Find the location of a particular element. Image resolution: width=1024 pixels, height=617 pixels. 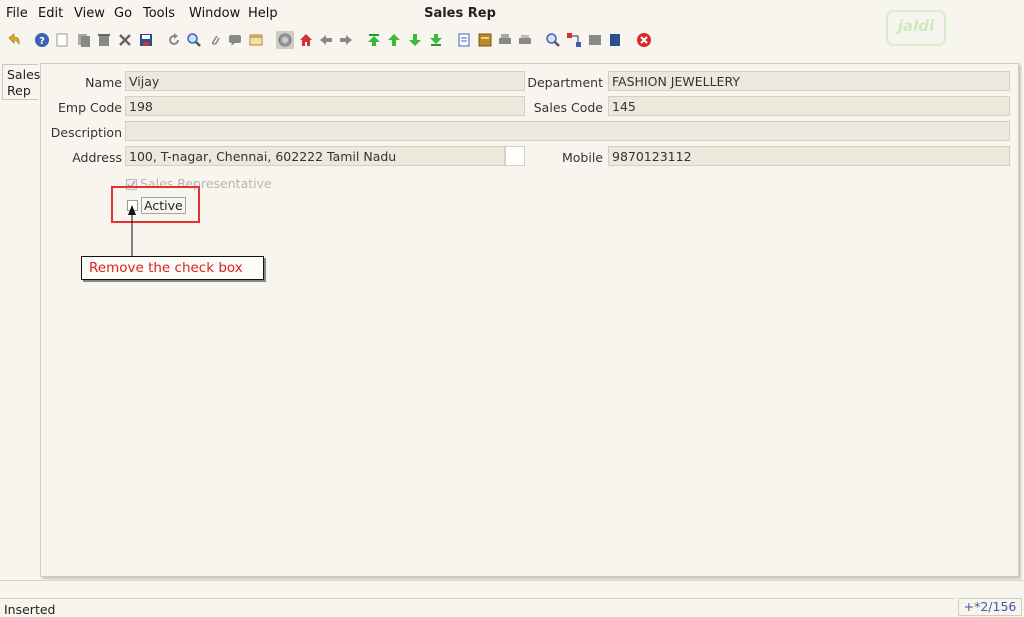

help-icon: ? is located at coordinates (42, 40).